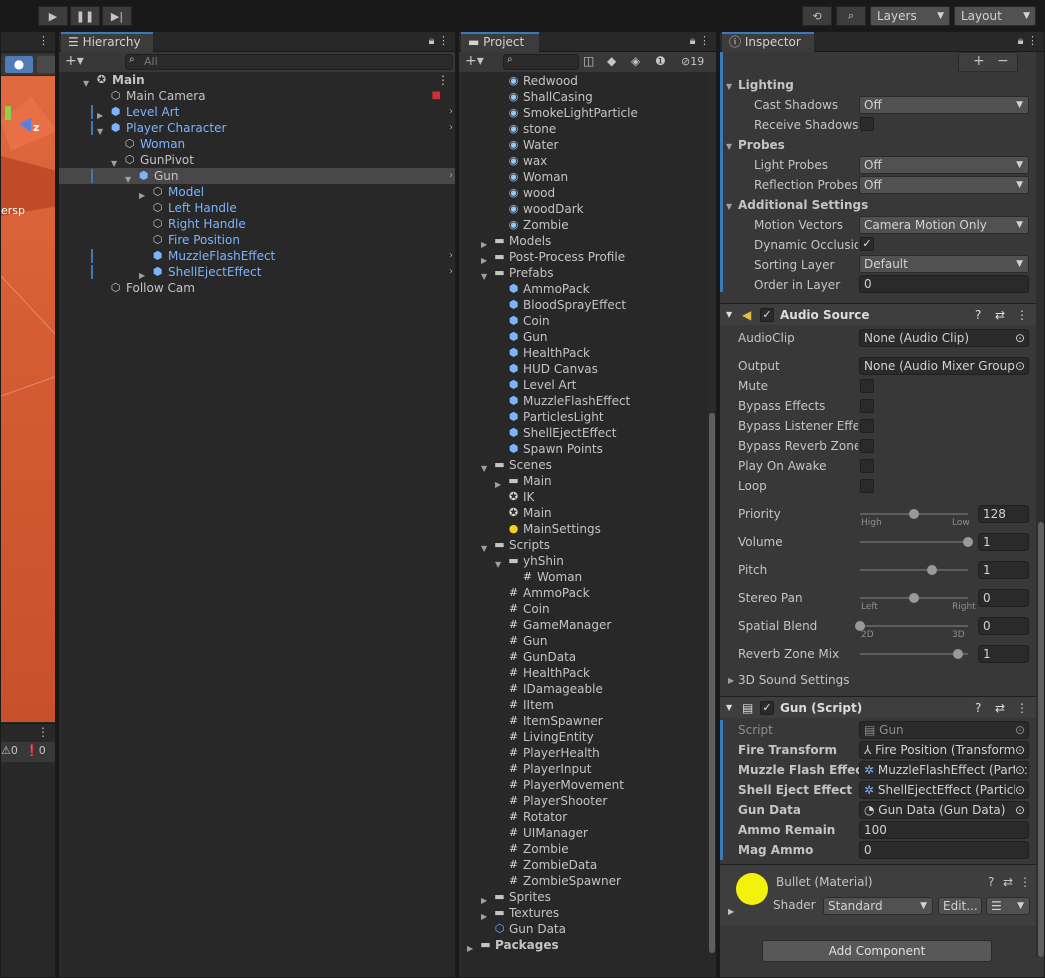 The width and height of the screenshot is (1045, 978). What do you see at coordinates (1008, 906) in the screenshot?
I see `shader-options-dropdown: ☰ ▼` at bounding box center [1008, 906].